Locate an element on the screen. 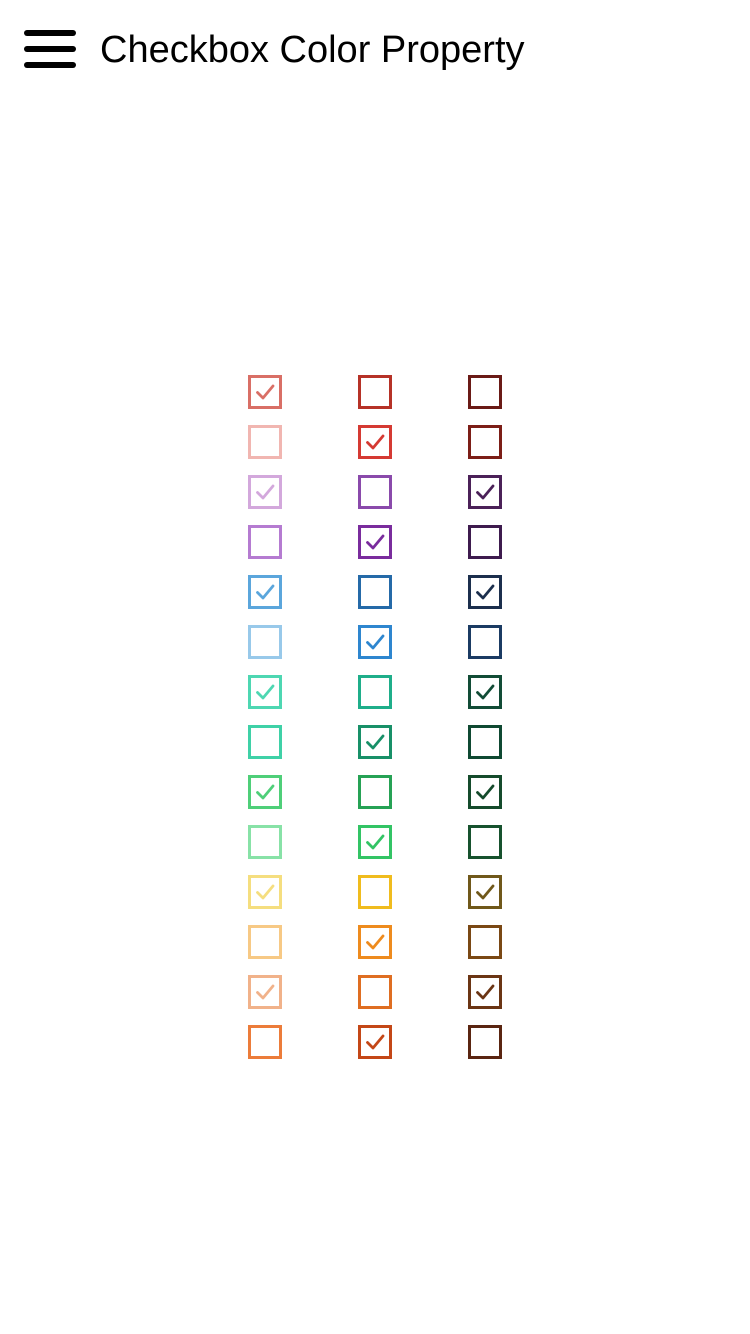 The height and width of the screenshot is (1334, 750). hamburger-menu-icon is located at coordinates (50, 50).